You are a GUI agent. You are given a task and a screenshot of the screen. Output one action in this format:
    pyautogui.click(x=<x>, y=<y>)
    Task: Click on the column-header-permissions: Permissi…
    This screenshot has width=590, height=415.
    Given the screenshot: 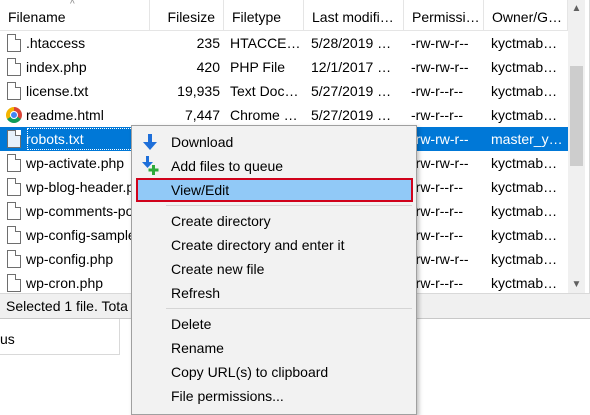 What is the action you would take?
    pyautogui.click(x=444, y=15)
    